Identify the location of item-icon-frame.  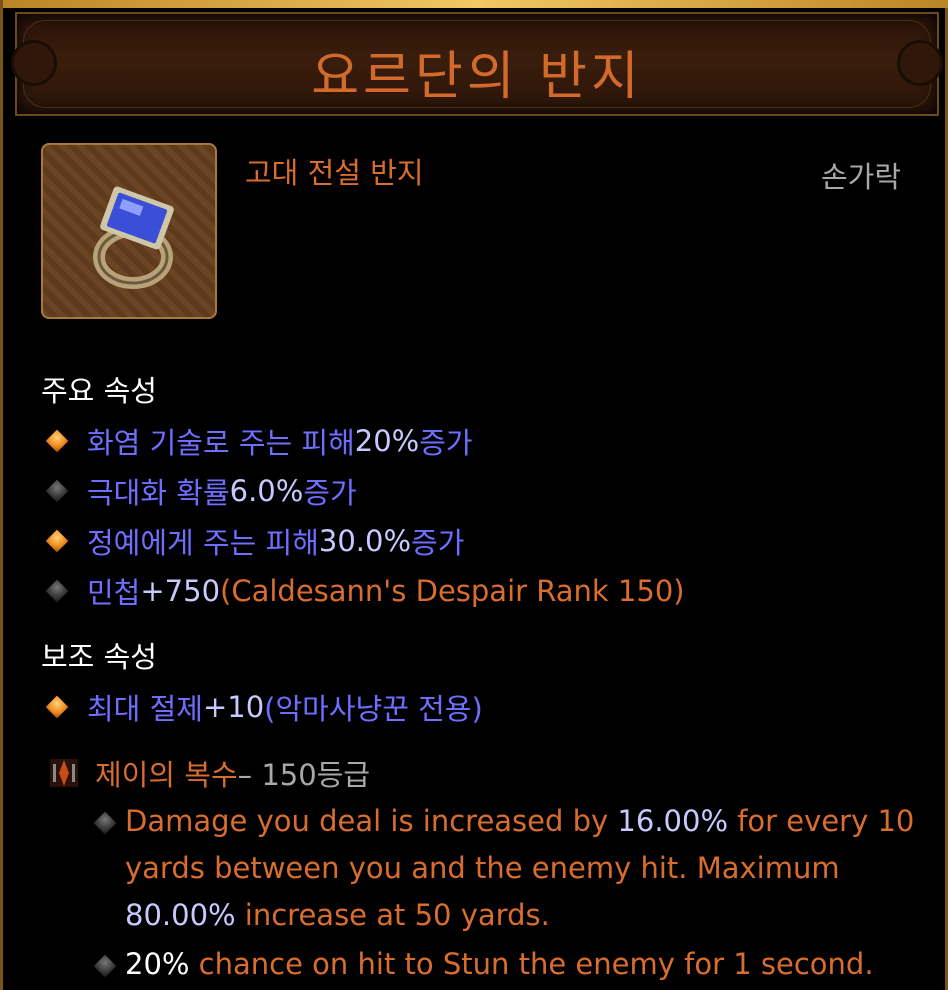
(129, 231).